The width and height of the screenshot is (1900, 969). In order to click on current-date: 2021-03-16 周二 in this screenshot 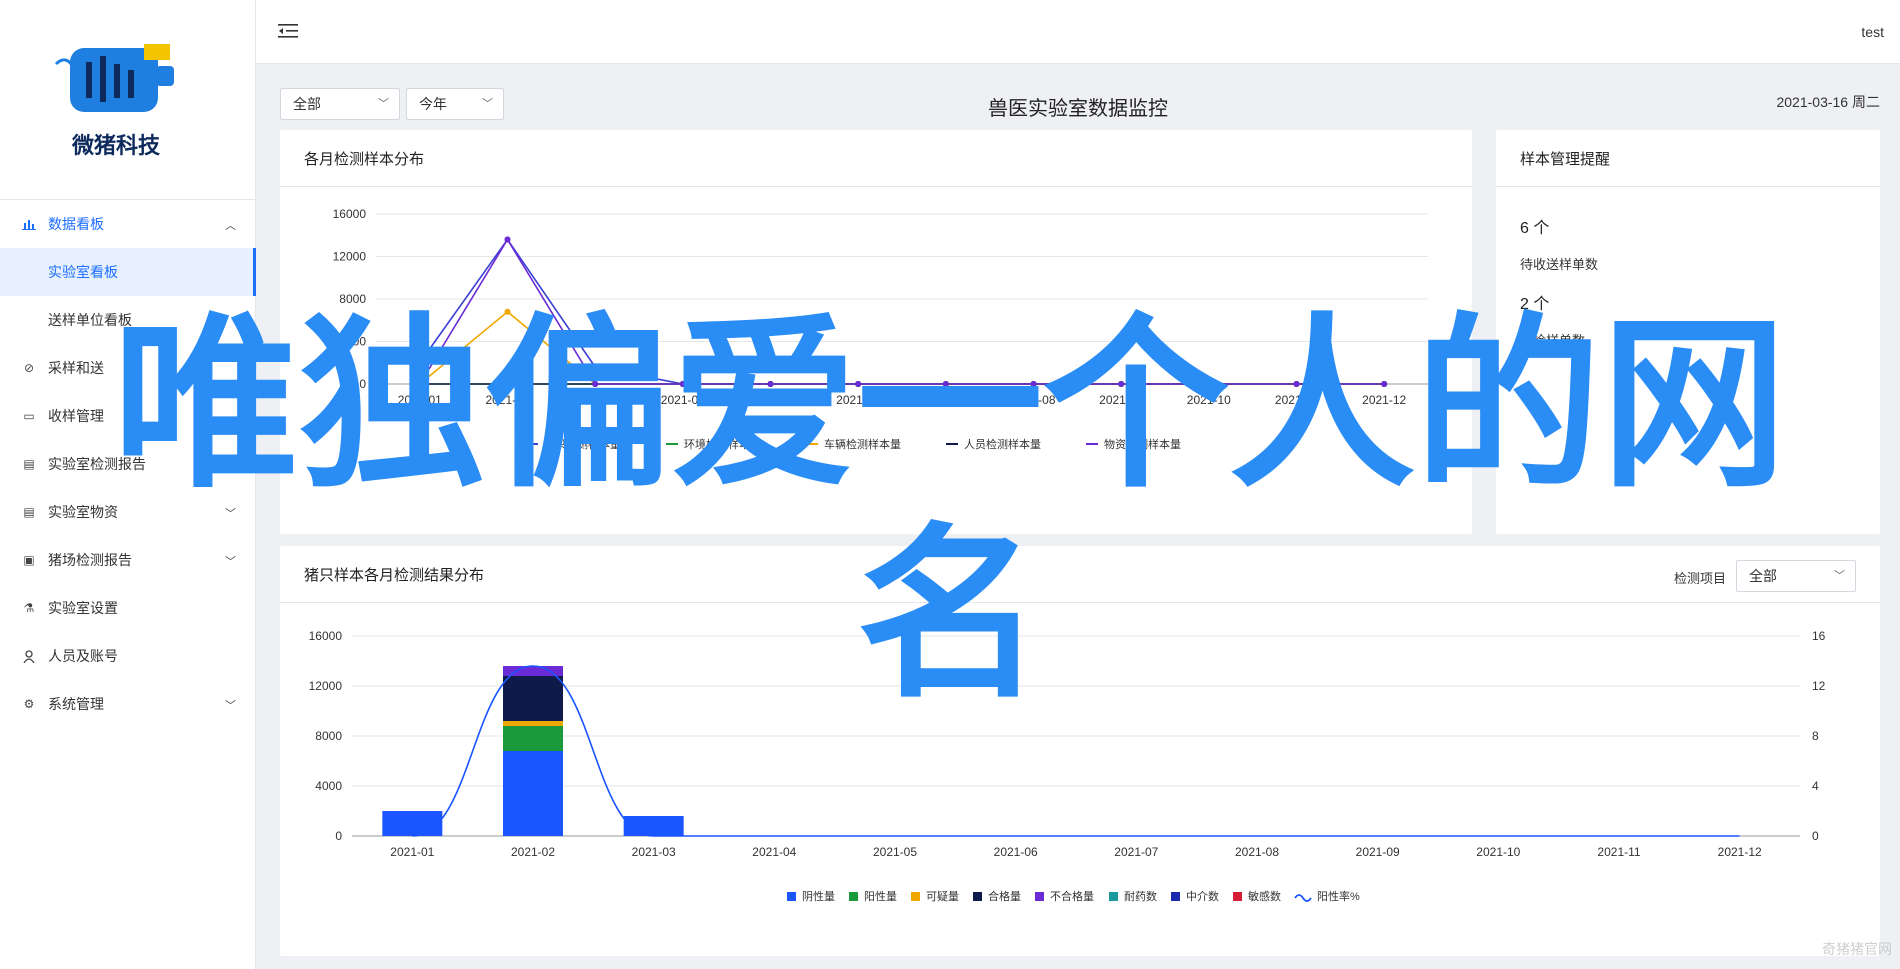, I will do `click(1828, 102)`.